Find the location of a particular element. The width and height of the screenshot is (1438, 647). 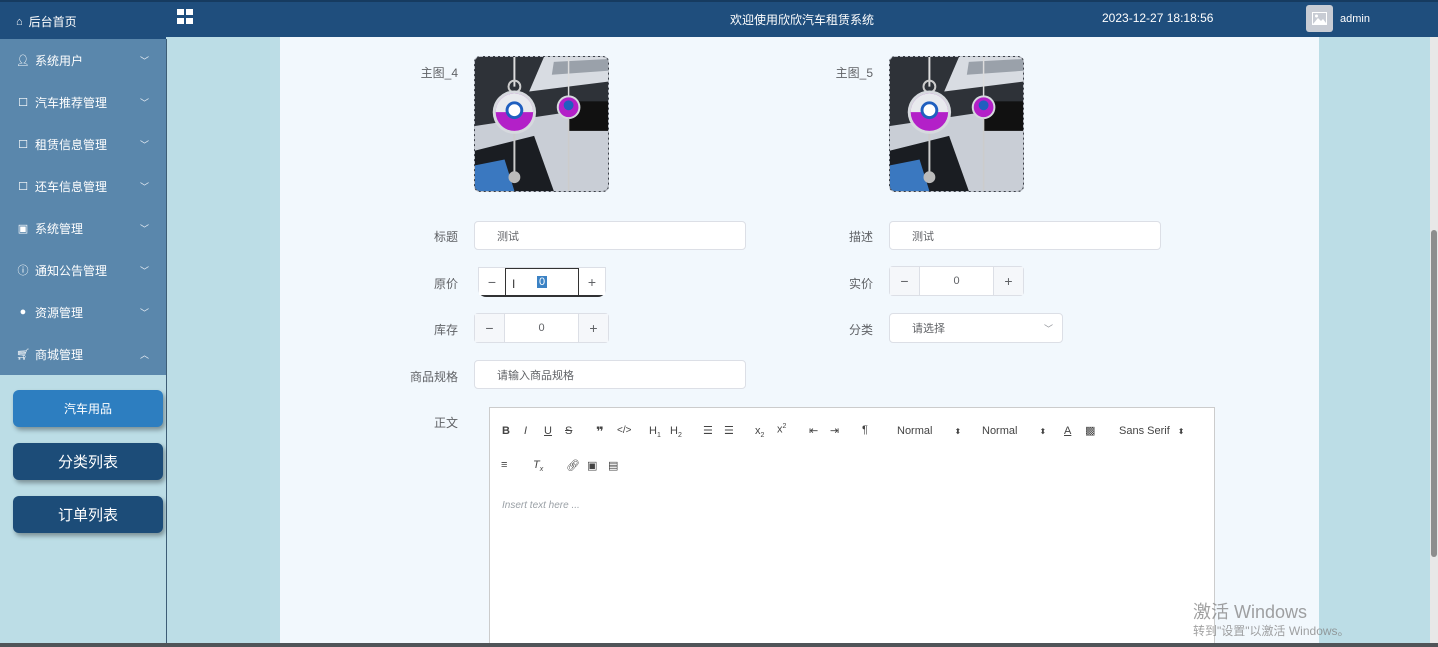

sidebar-item-car-recommend: ☐ 汽车推荐管理 ﹀ is located at coordinates (83, 102).